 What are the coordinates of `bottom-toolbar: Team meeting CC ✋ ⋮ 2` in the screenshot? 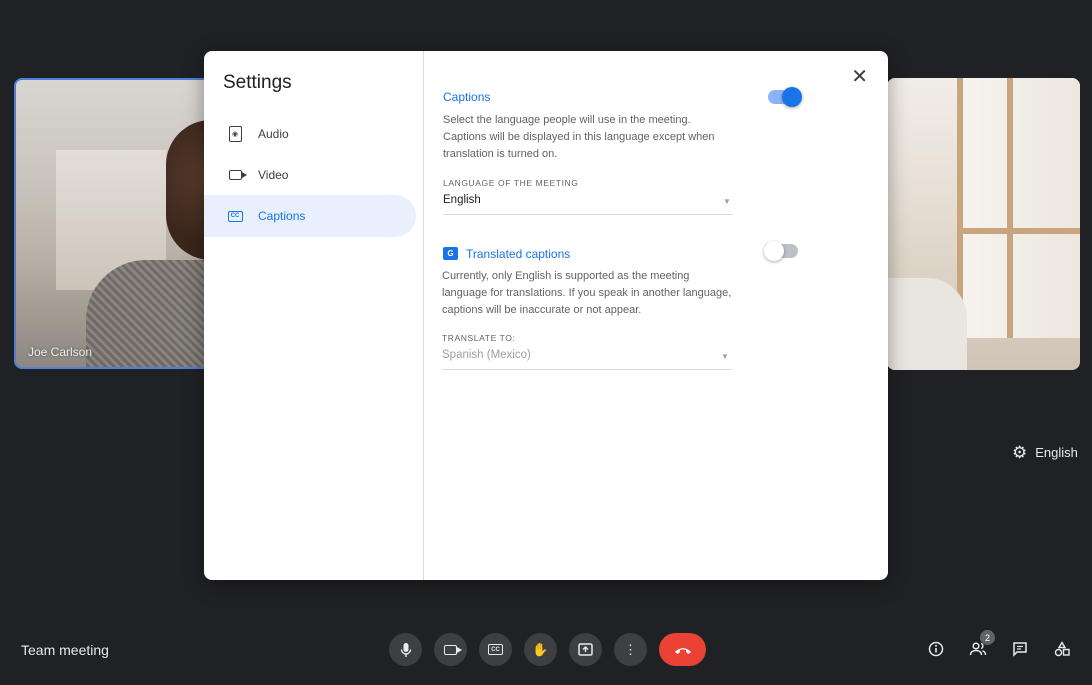 It's located at (546, 652).